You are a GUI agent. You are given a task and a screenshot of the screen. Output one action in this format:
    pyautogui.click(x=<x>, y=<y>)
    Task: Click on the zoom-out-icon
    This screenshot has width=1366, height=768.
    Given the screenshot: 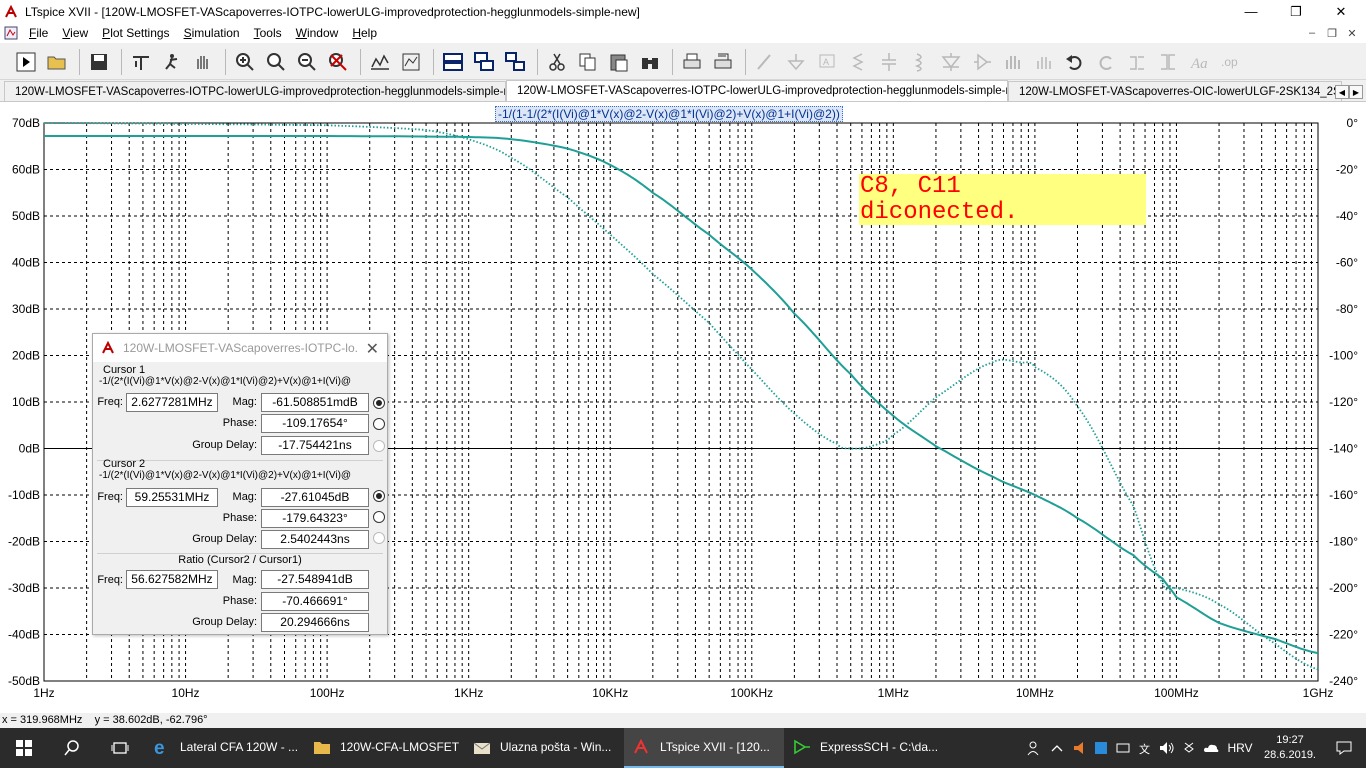 What is the action you would take?
    pyautogui.click(x=307, y=62)
    